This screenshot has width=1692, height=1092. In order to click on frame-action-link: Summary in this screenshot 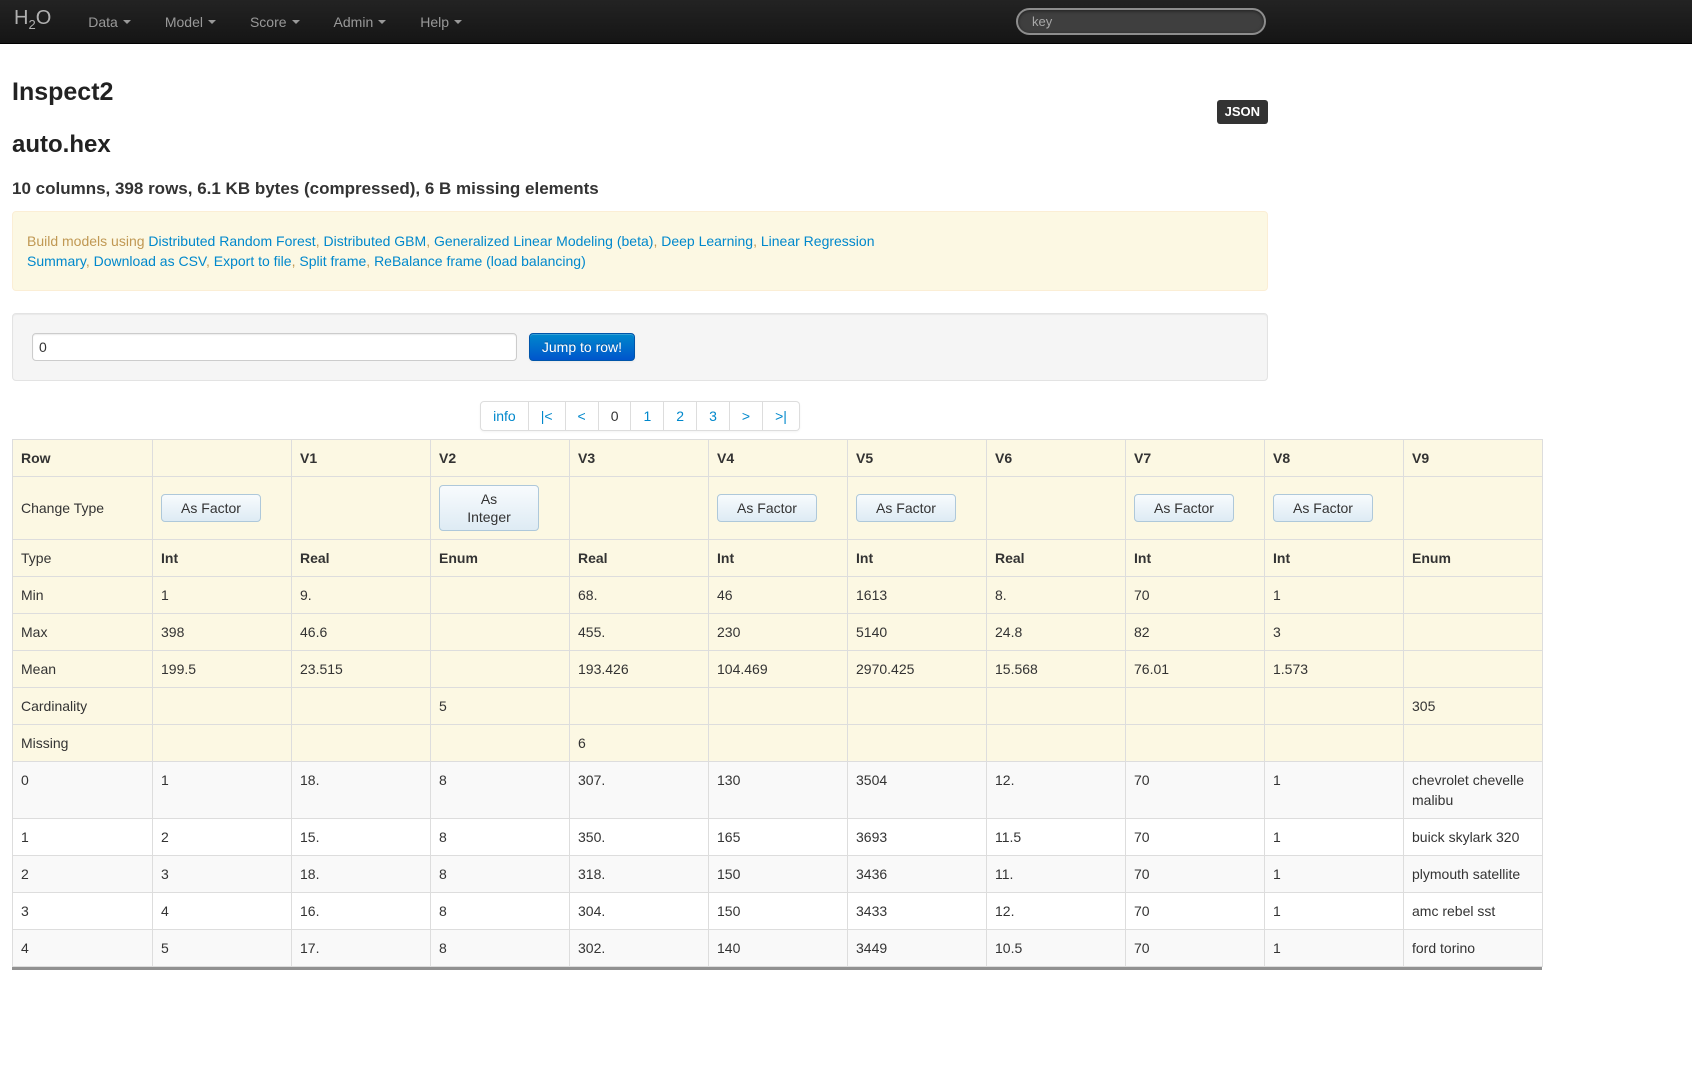, I will do `click(56, 261)`.